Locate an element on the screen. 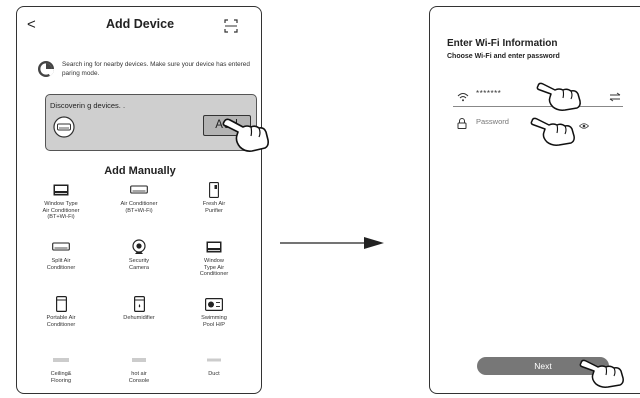 The width and height of the screenshot is (640, 398). device-type-item: Split Air Conditioner is located at coordinates (61, 255).